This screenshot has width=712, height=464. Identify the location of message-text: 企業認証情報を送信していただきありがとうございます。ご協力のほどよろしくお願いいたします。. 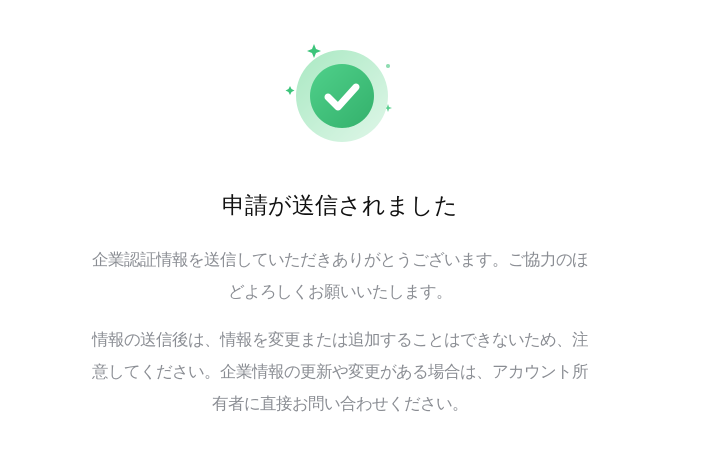
(340, 275).